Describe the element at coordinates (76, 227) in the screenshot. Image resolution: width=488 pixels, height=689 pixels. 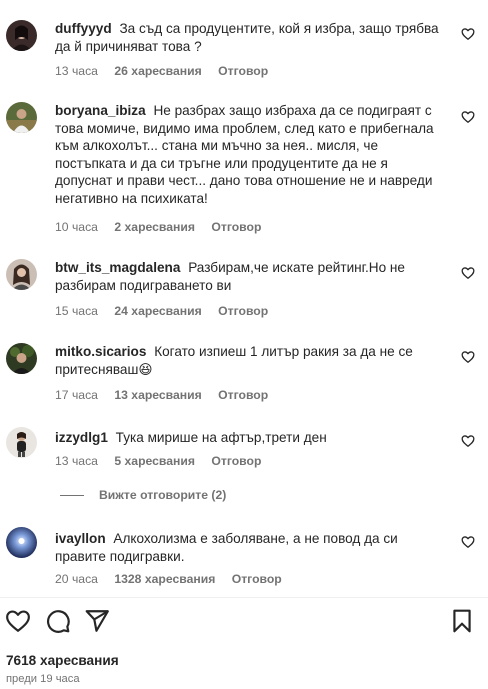
I see `comment-time: 10 часа` at that location.